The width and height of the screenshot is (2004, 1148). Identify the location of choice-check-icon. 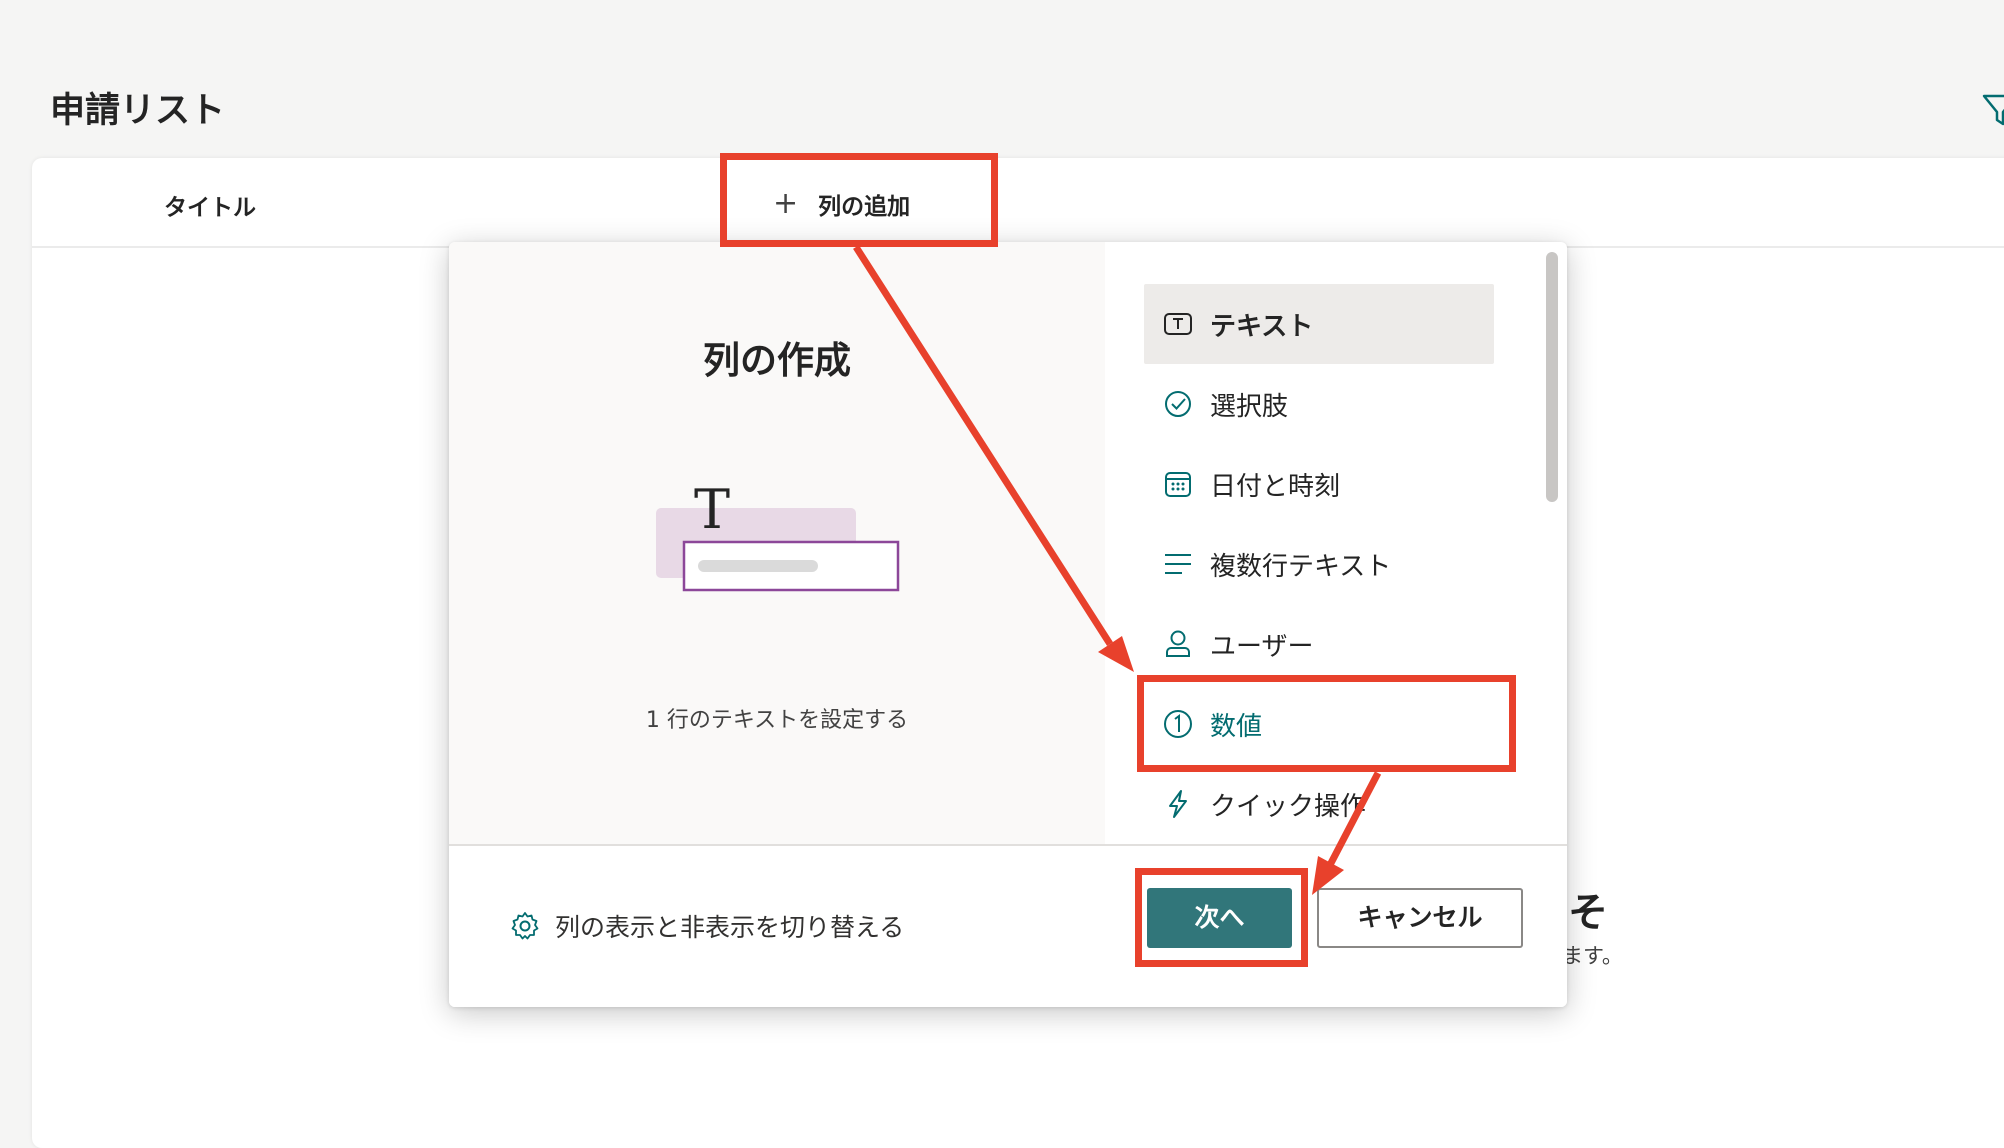
(1178, 404).